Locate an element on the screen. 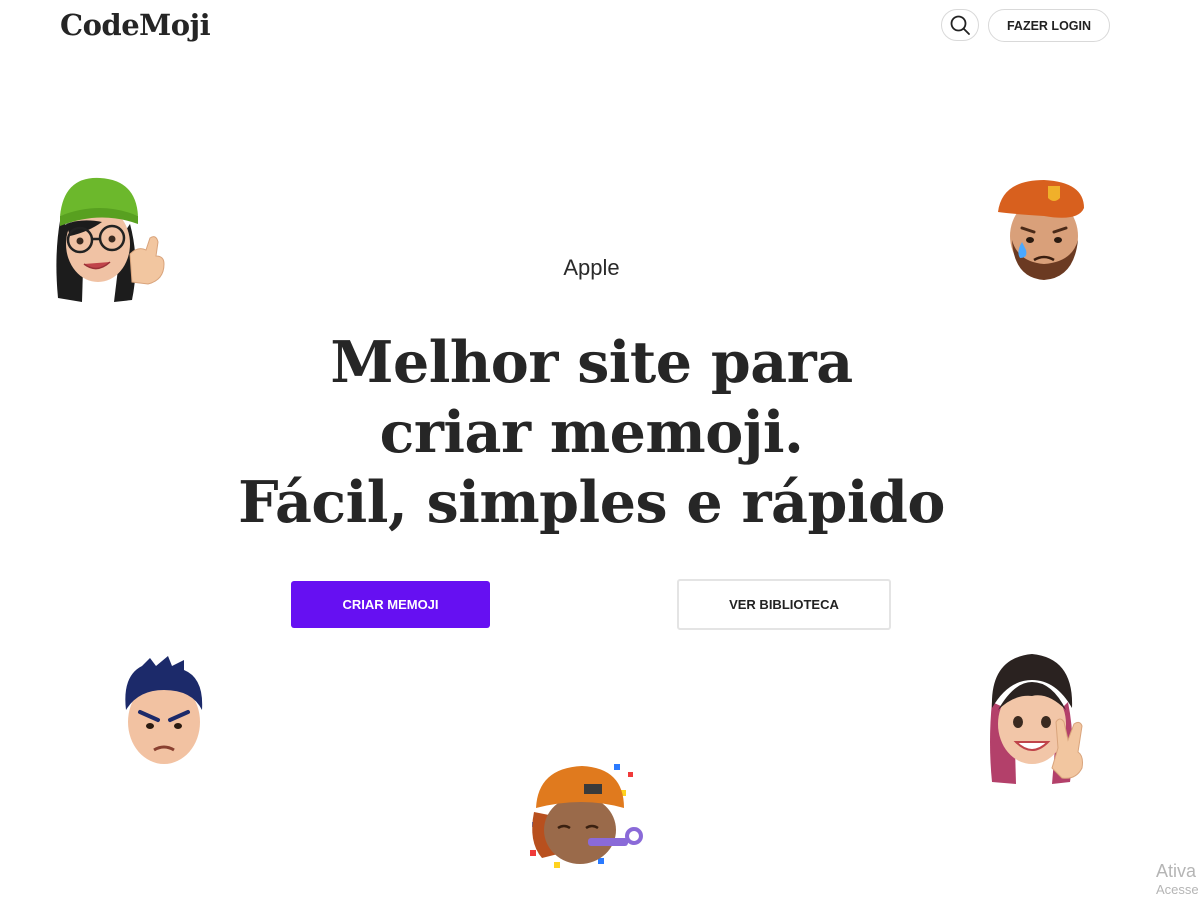  activation-watermark: Ativa Acesse is located at coordinates (1177, 879).